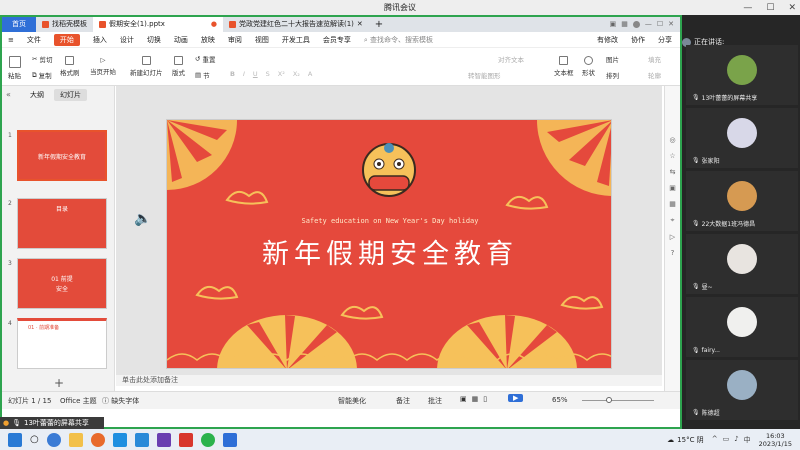  Describe the element at coordinates (742, 201) in the screenshot. I see `participant-tile: 🎙 22大数据1班冯德昌` at that location.